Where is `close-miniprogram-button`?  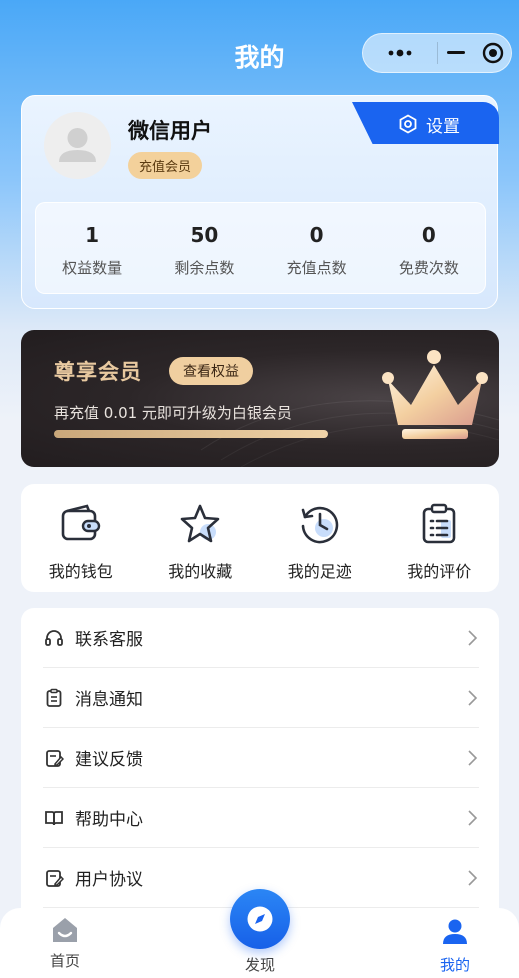
close-miniprogram-button is located at coordinates (492, 53).